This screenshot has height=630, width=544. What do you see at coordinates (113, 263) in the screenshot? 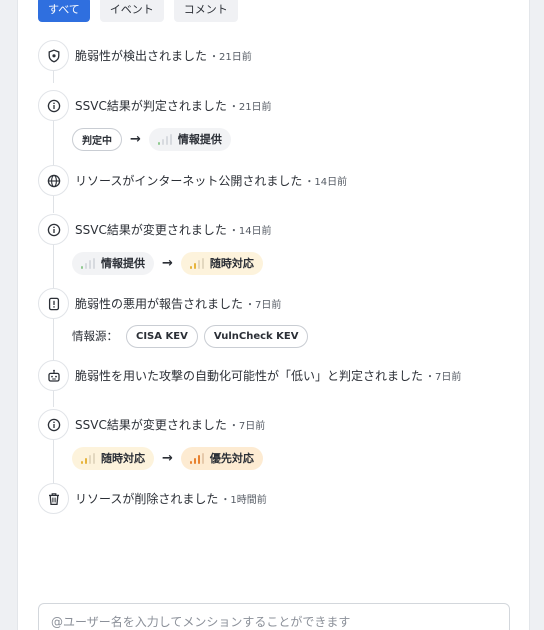
I see `ssvc-from-badge: 情報提供` at bounding box center [113, 263].